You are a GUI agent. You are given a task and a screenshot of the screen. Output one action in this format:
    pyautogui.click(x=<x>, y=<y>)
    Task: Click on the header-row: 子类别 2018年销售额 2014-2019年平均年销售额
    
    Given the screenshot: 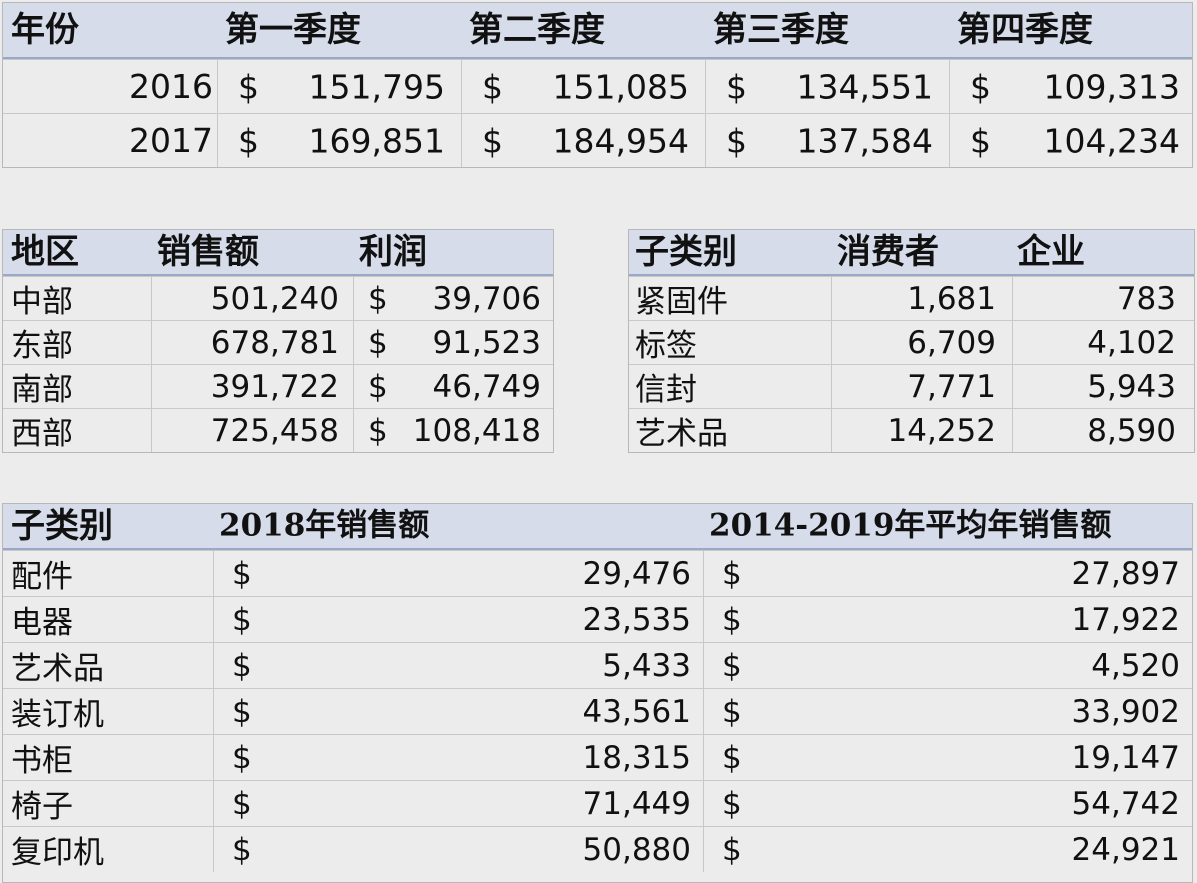 What is the action you would take?
    pyautogui.click(x=597, y=527)
    